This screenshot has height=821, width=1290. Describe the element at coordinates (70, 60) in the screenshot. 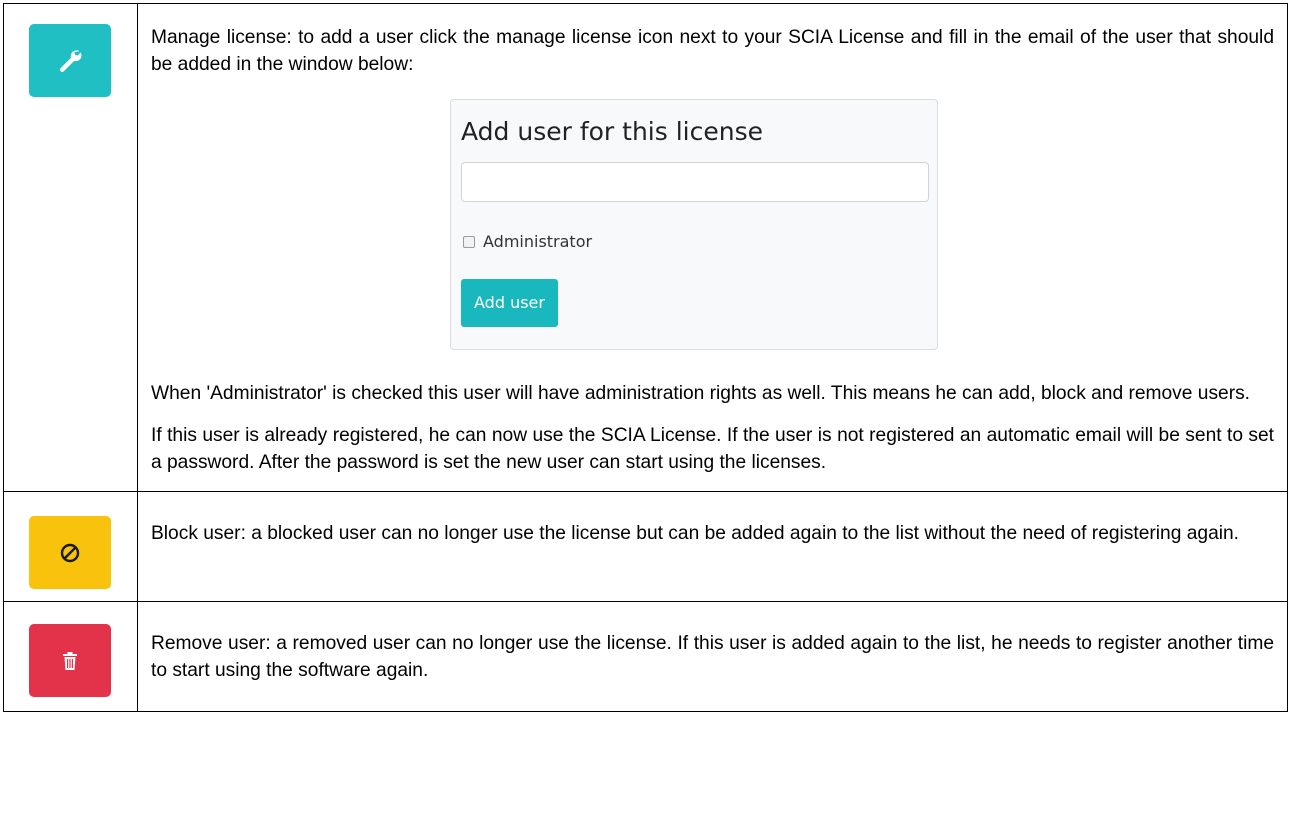

I see `wrench-icon` at that location.